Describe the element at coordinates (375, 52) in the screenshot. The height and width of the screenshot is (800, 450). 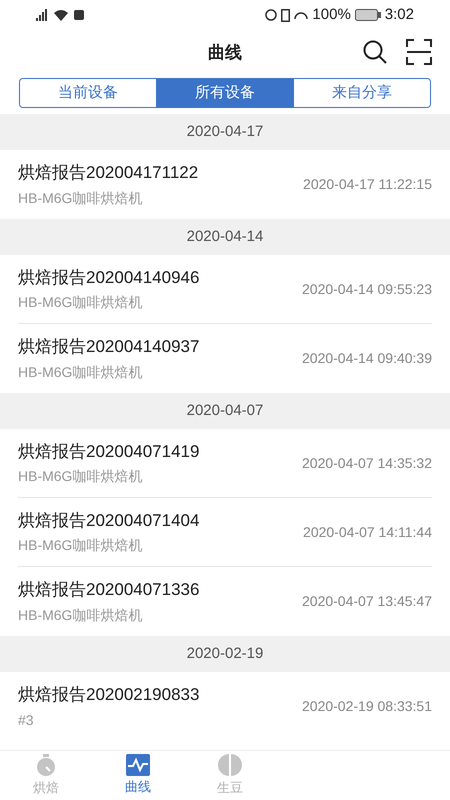
I see `search-icon` at that location.